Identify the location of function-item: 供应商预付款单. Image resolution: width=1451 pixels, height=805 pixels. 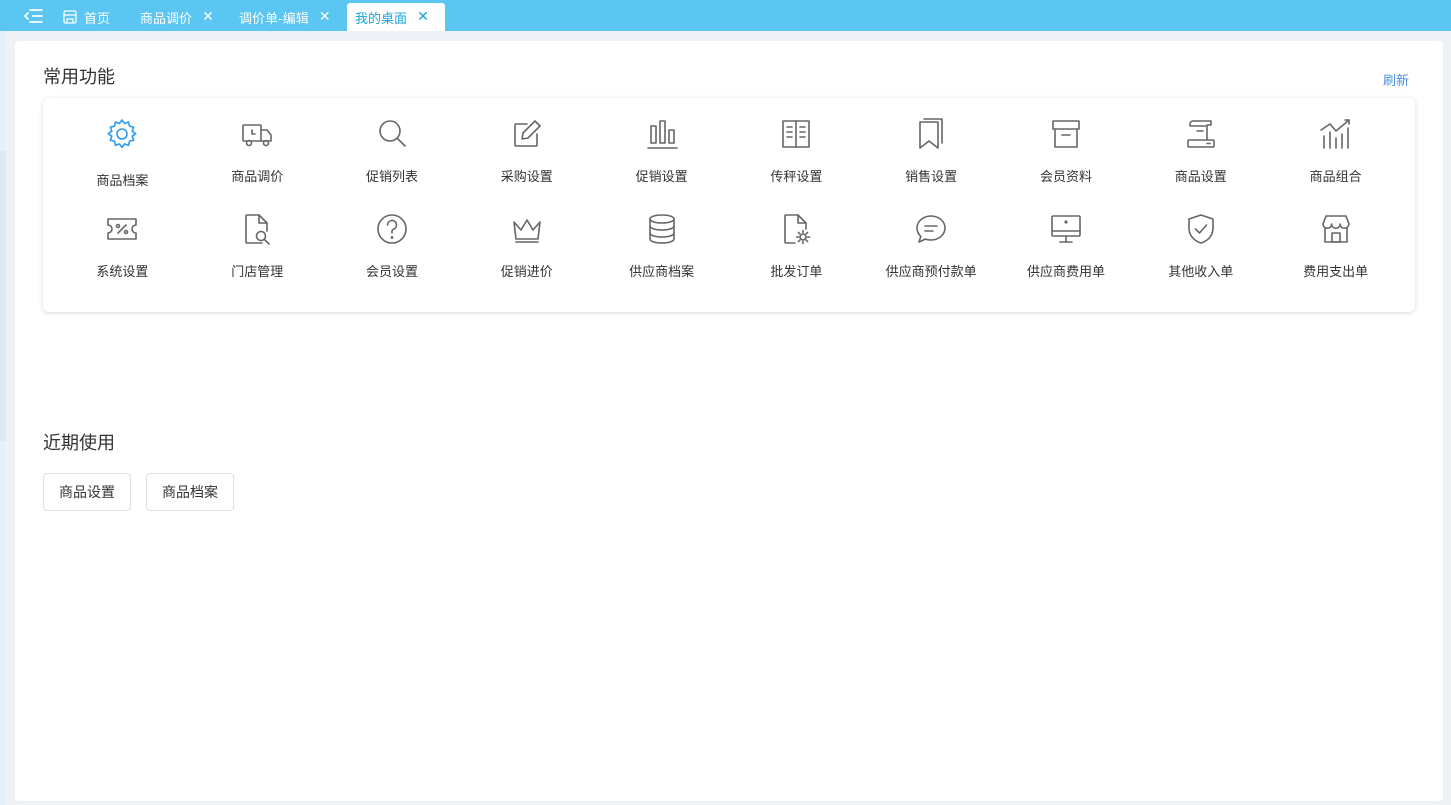
(931, 256).